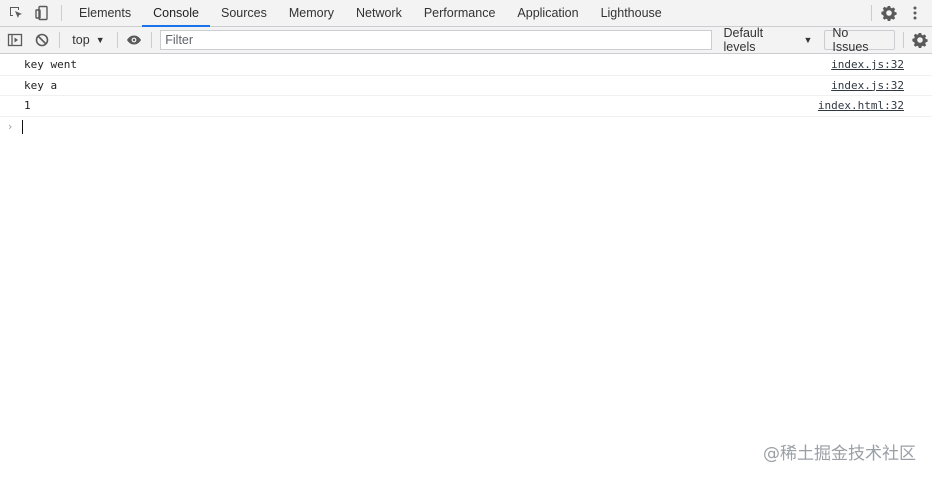 The height and width of the screenshot is (477, 932). I want to click on console-prompt: ›, so click(466, 127).